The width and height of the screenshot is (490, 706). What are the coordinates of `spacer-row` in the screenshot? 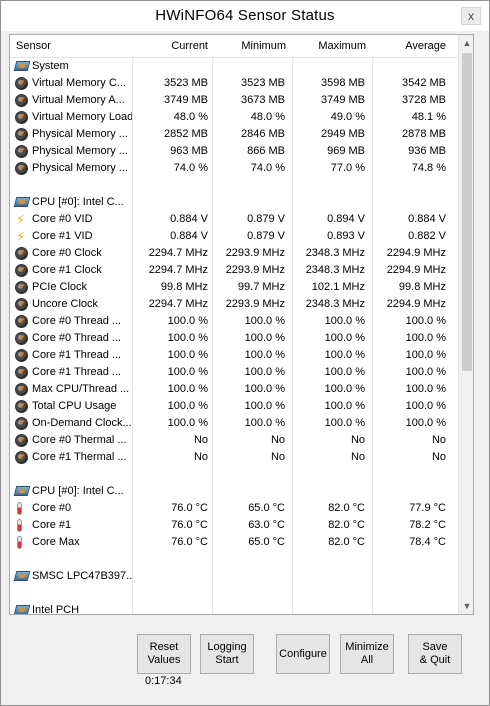 It's located at (234, 559).